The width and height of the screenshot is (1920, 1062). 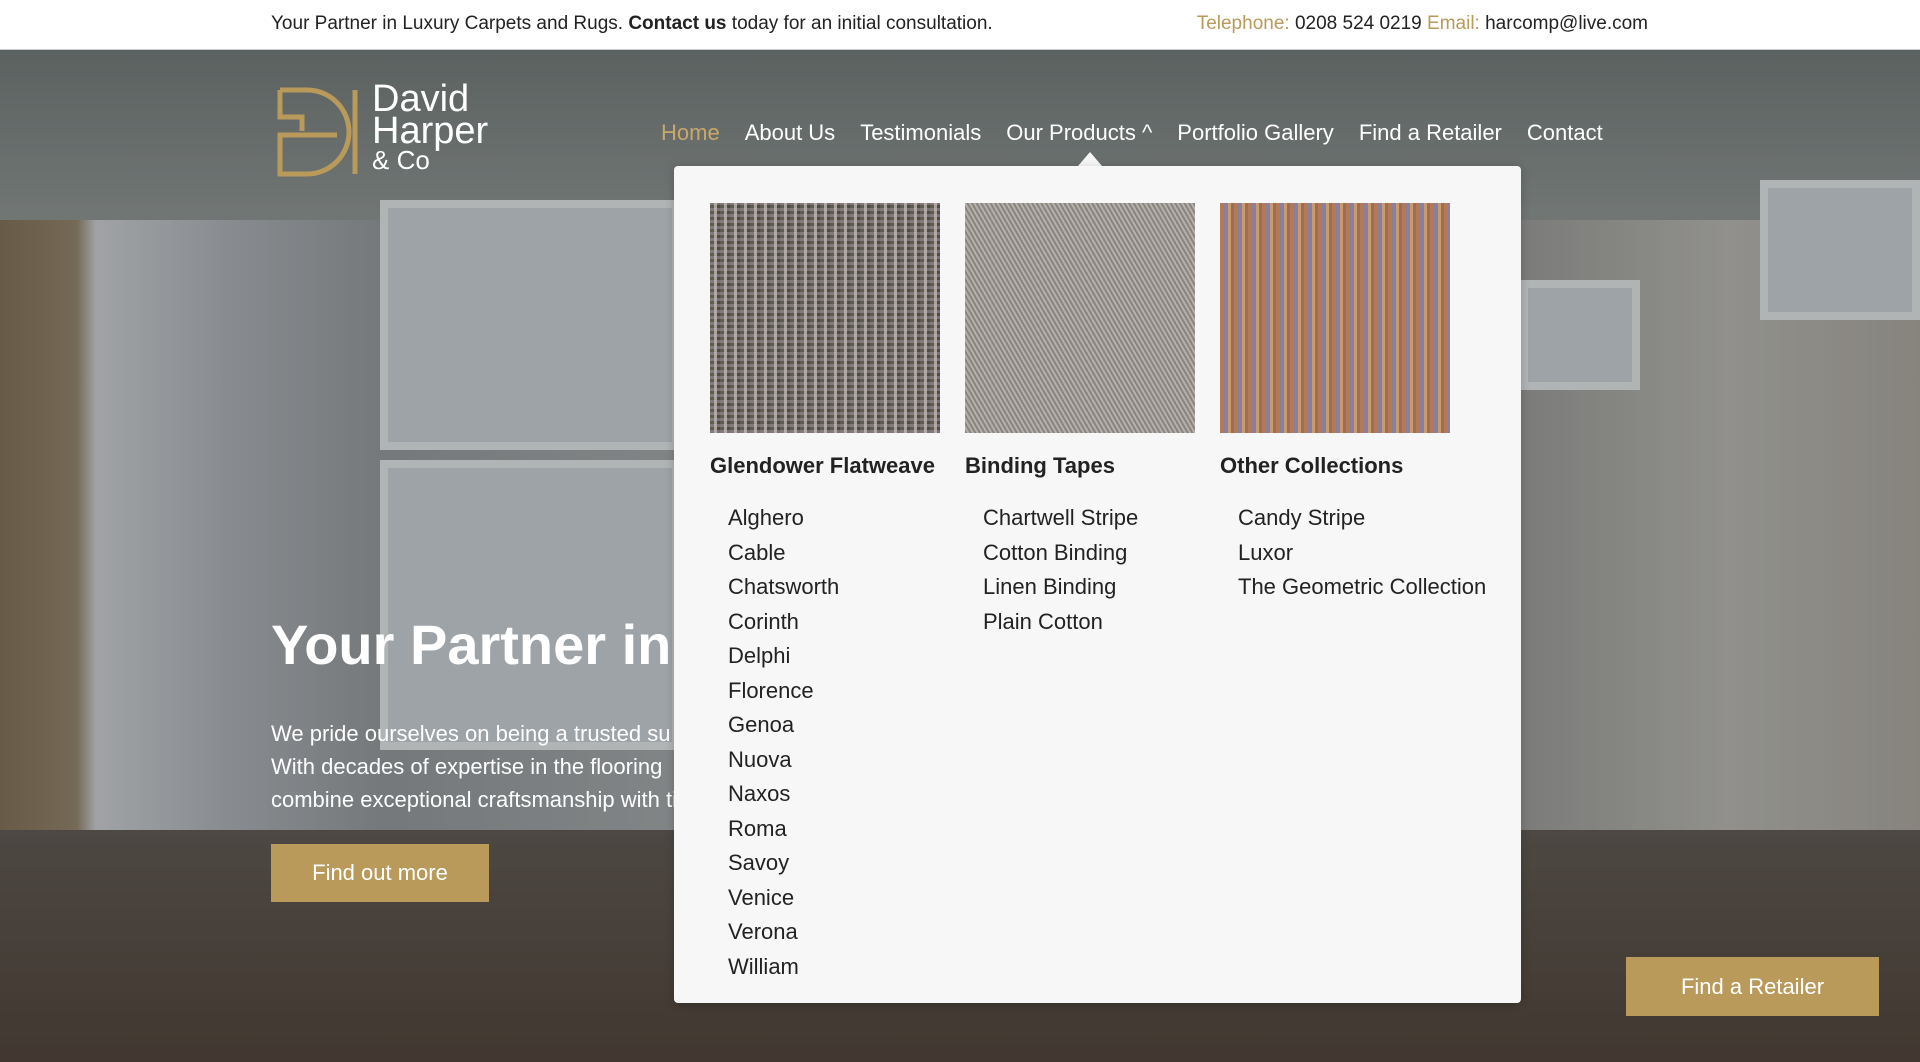 I want to click on logo: David Harper & Co, so click(x=392, y=128).